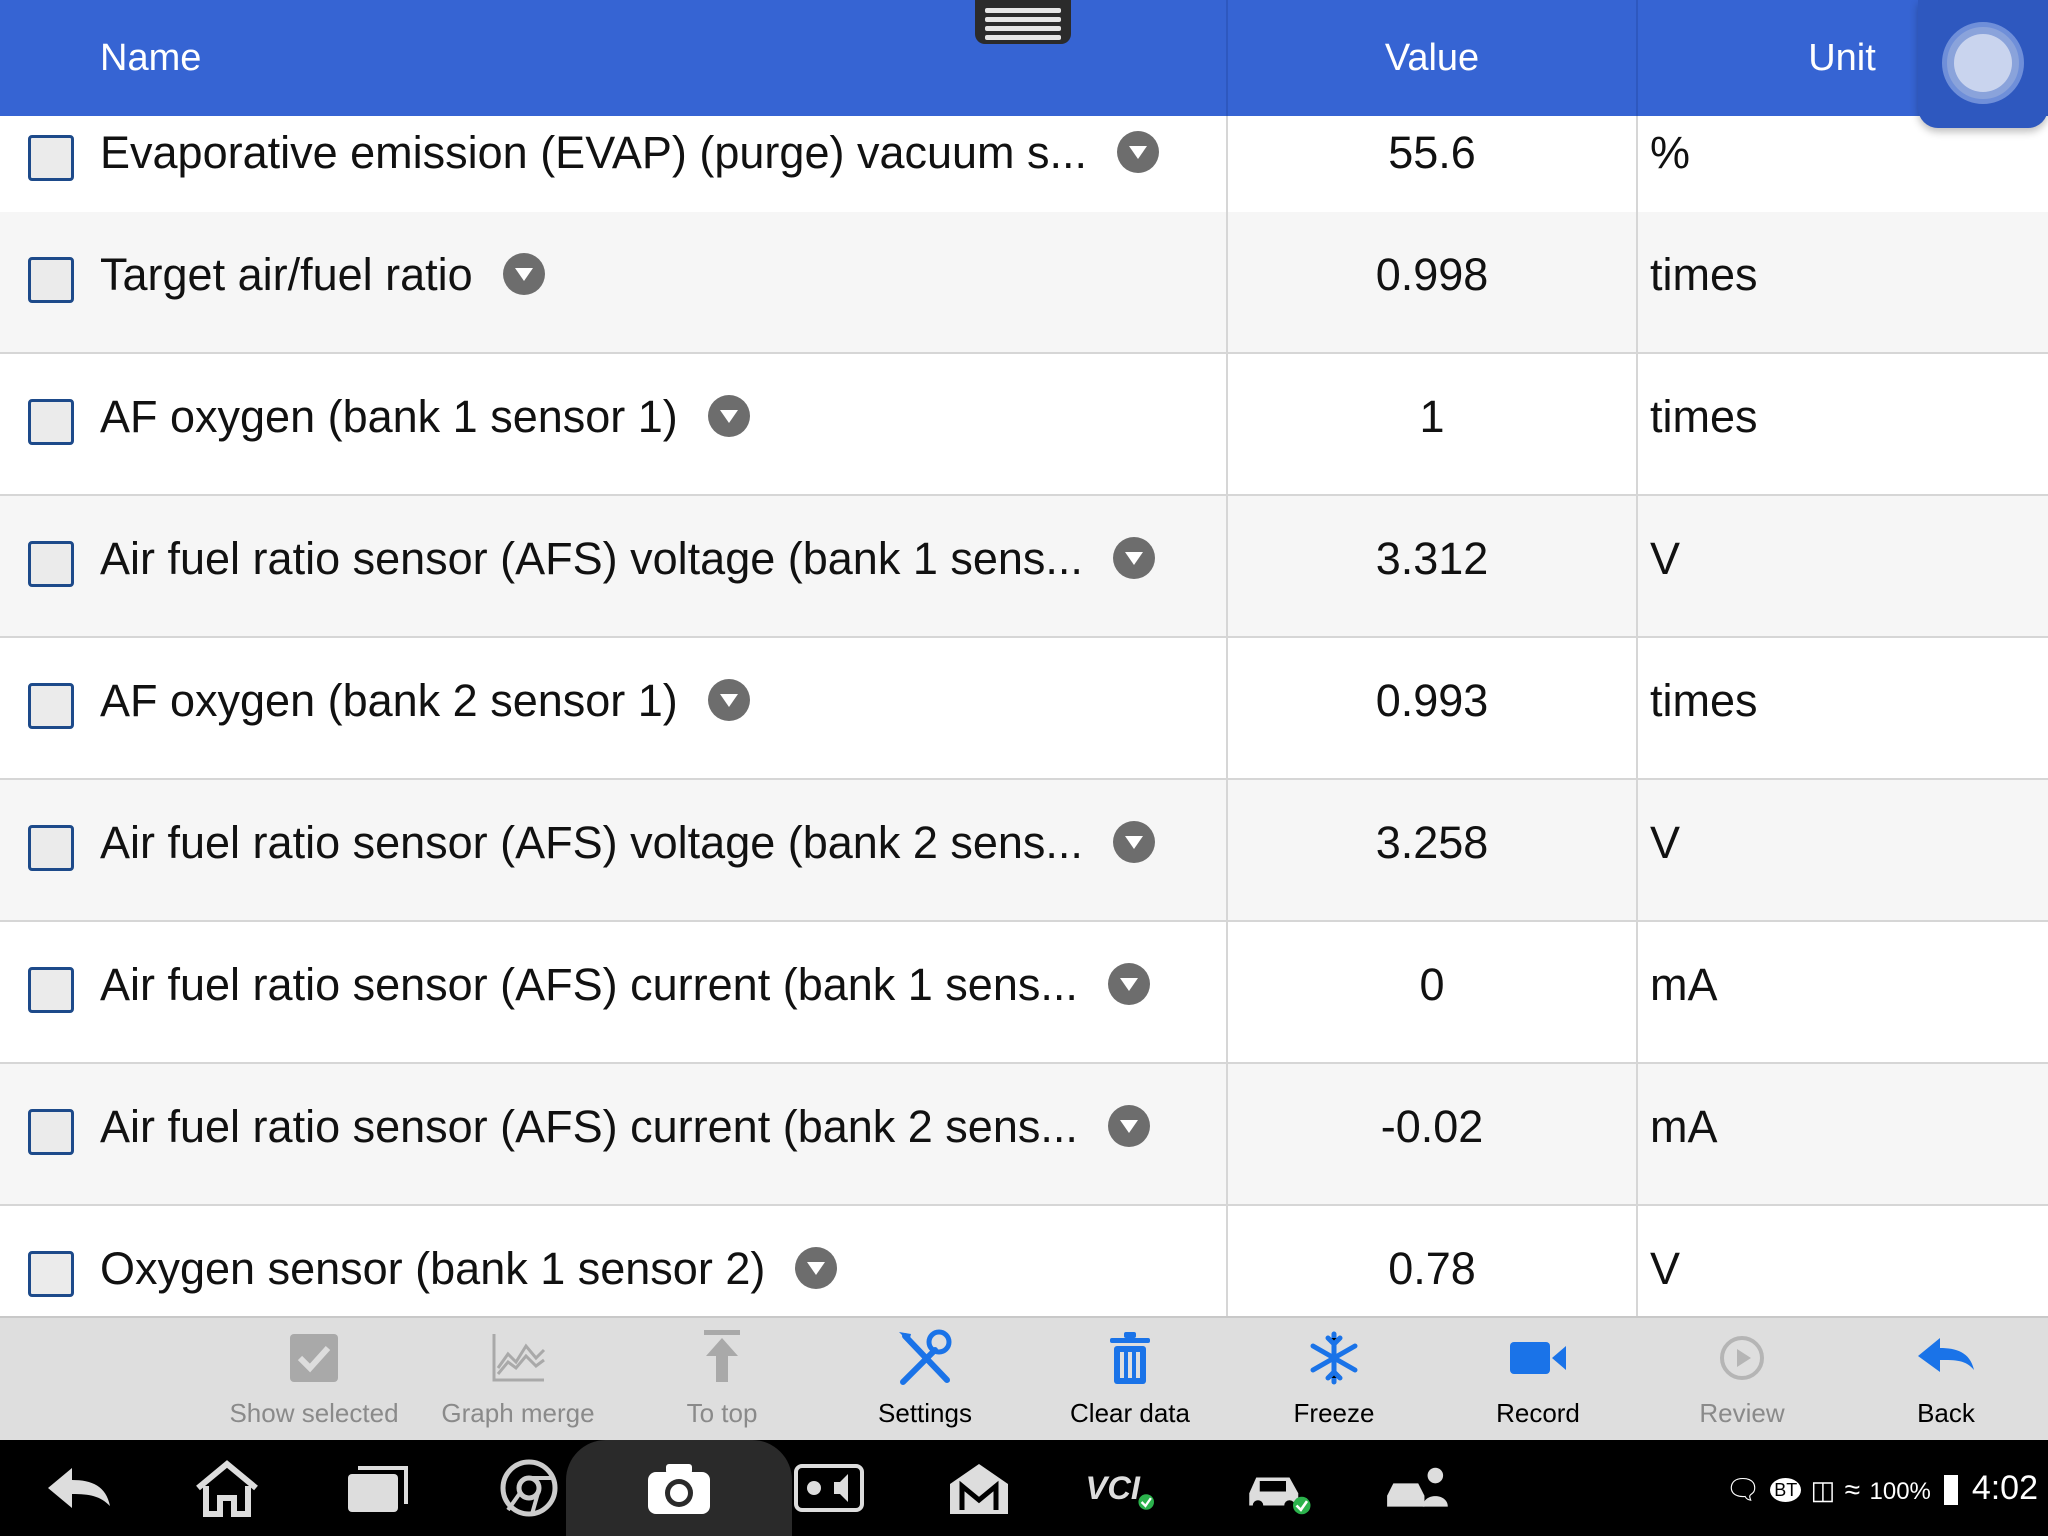  Describe the element at coordinates (79, 1488) in the screenshot. I see `back-icon` at that location.